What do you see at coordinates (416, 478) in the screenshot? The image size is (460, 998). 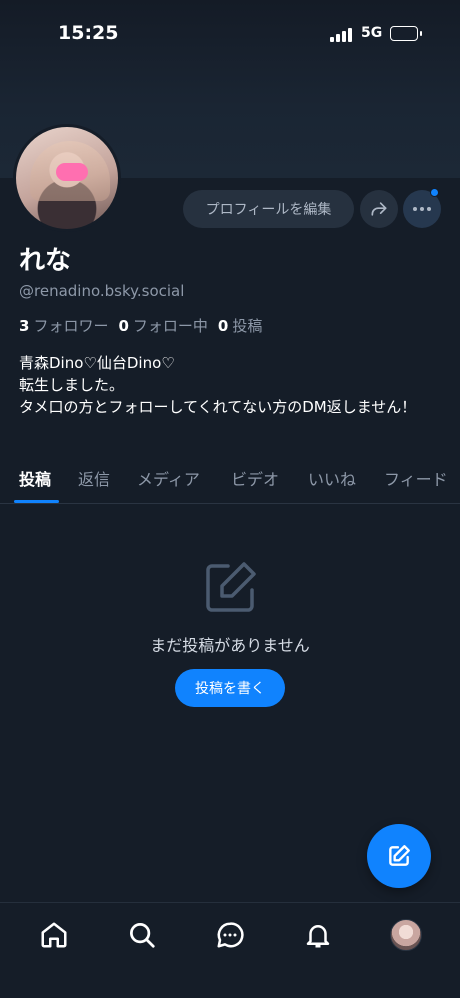 I see `tab-feeds: フィード` at bounding box center [416, 478].